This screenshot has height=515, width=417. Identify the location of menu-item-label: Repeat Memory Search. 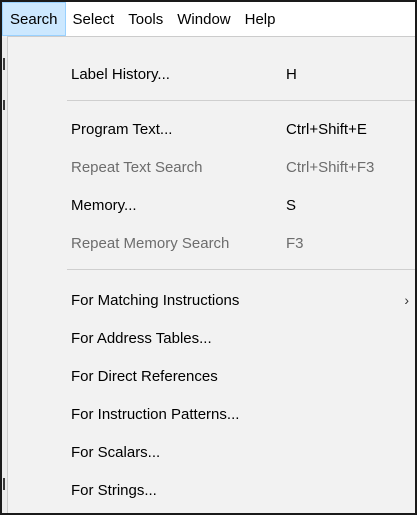
(150, 243).